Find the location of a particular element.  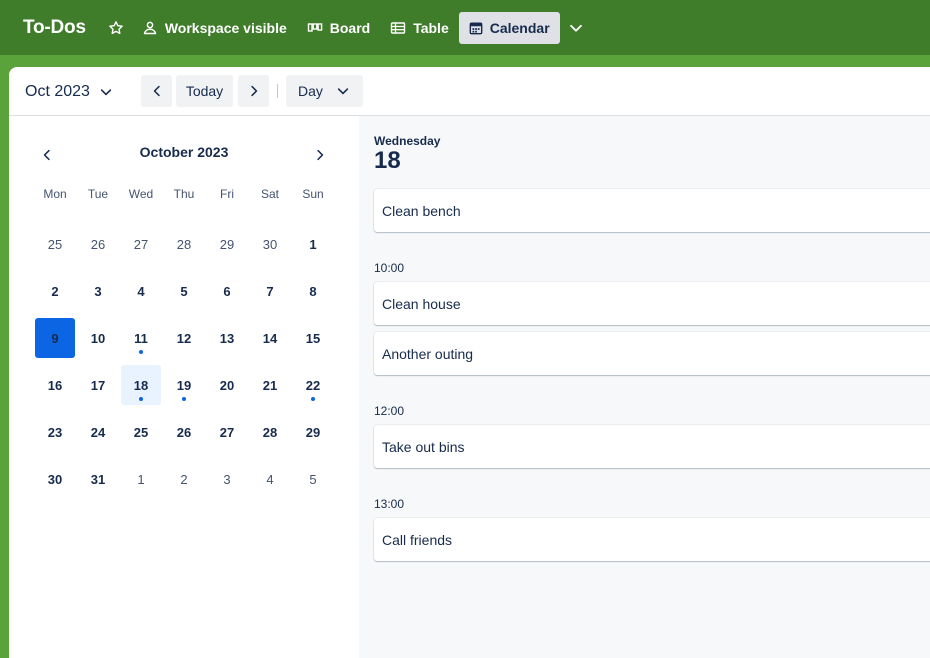

calendar-day-cell: 6 is located at coordinates (227, 291).